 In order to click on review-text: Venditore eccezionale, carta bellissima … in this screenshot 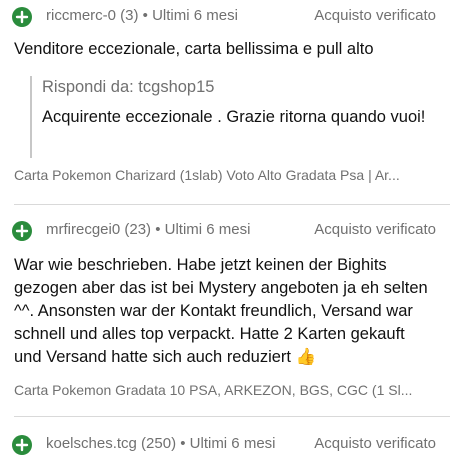, I will do `click(194, 49)`.